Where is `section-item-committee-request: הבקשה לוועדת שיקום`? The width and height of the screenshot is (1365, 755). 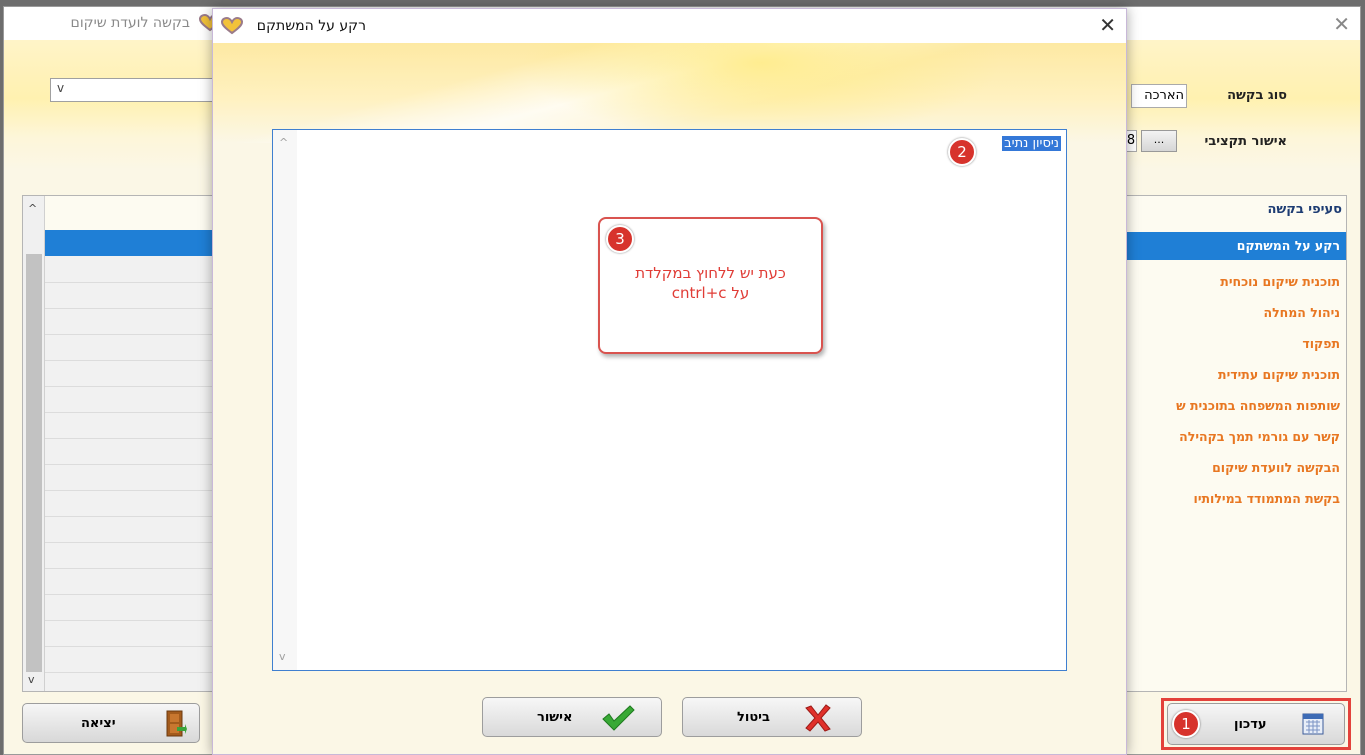 section-item-committee-request: הבקשה לוועדת שיקום is located at coordinates (1234, 468).